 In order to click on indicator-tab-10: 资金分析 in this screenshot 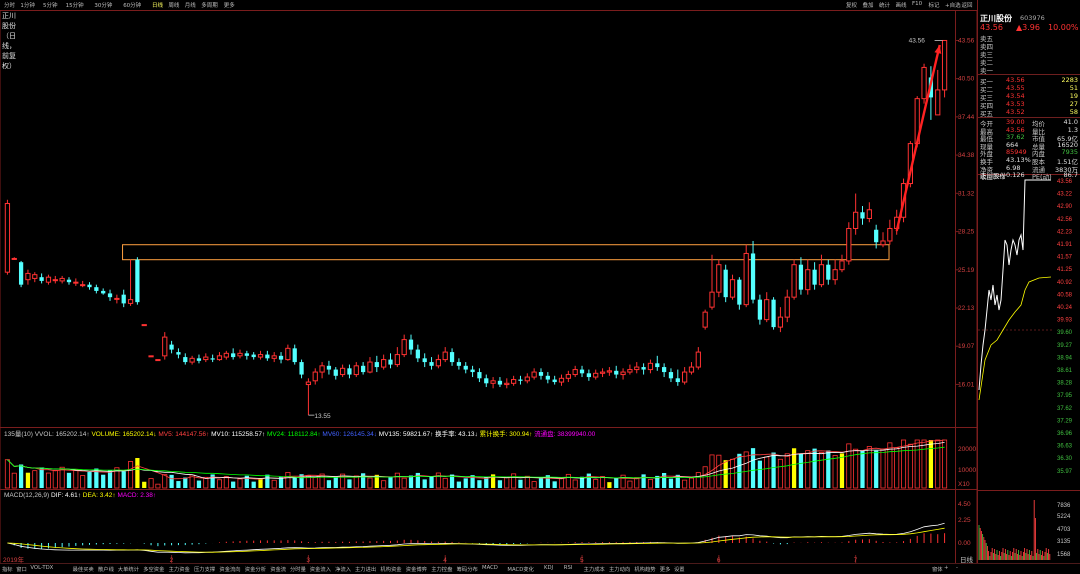, I will do `click(255, 569)`.